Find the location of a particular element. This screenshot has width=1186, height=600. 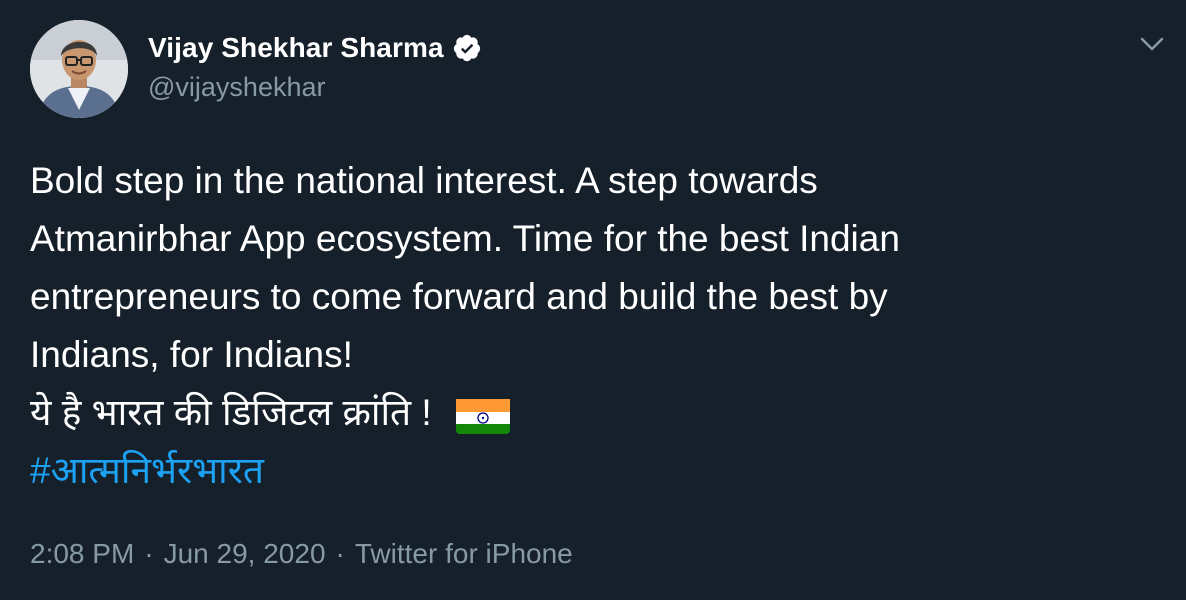

tweet-date: Jun 29, 2020 is located at coordinates (245, 554).